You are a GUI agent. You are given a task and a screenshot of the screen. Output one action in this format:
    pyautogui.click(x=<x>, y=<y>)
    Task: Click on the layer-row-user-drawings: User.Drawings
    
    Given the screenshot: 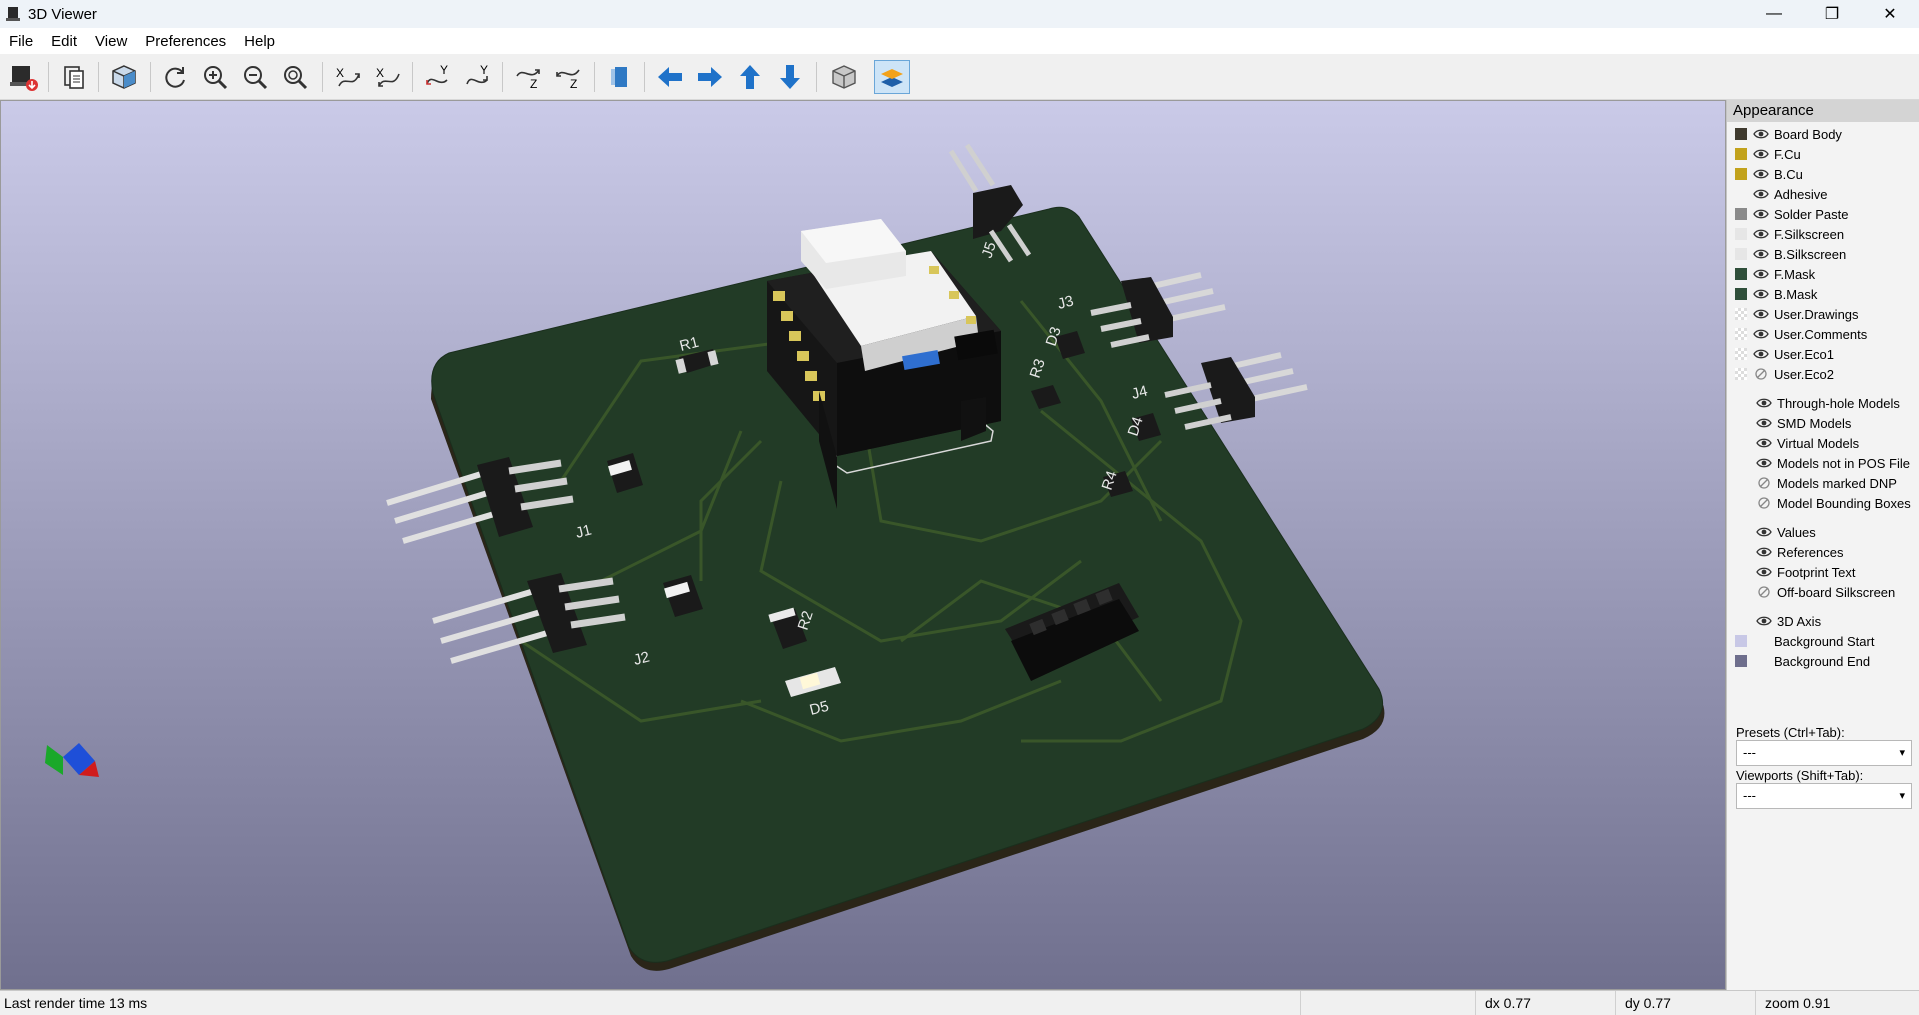 What is the action you would take?
    pyautogui.click(x=1823, y=314)
    